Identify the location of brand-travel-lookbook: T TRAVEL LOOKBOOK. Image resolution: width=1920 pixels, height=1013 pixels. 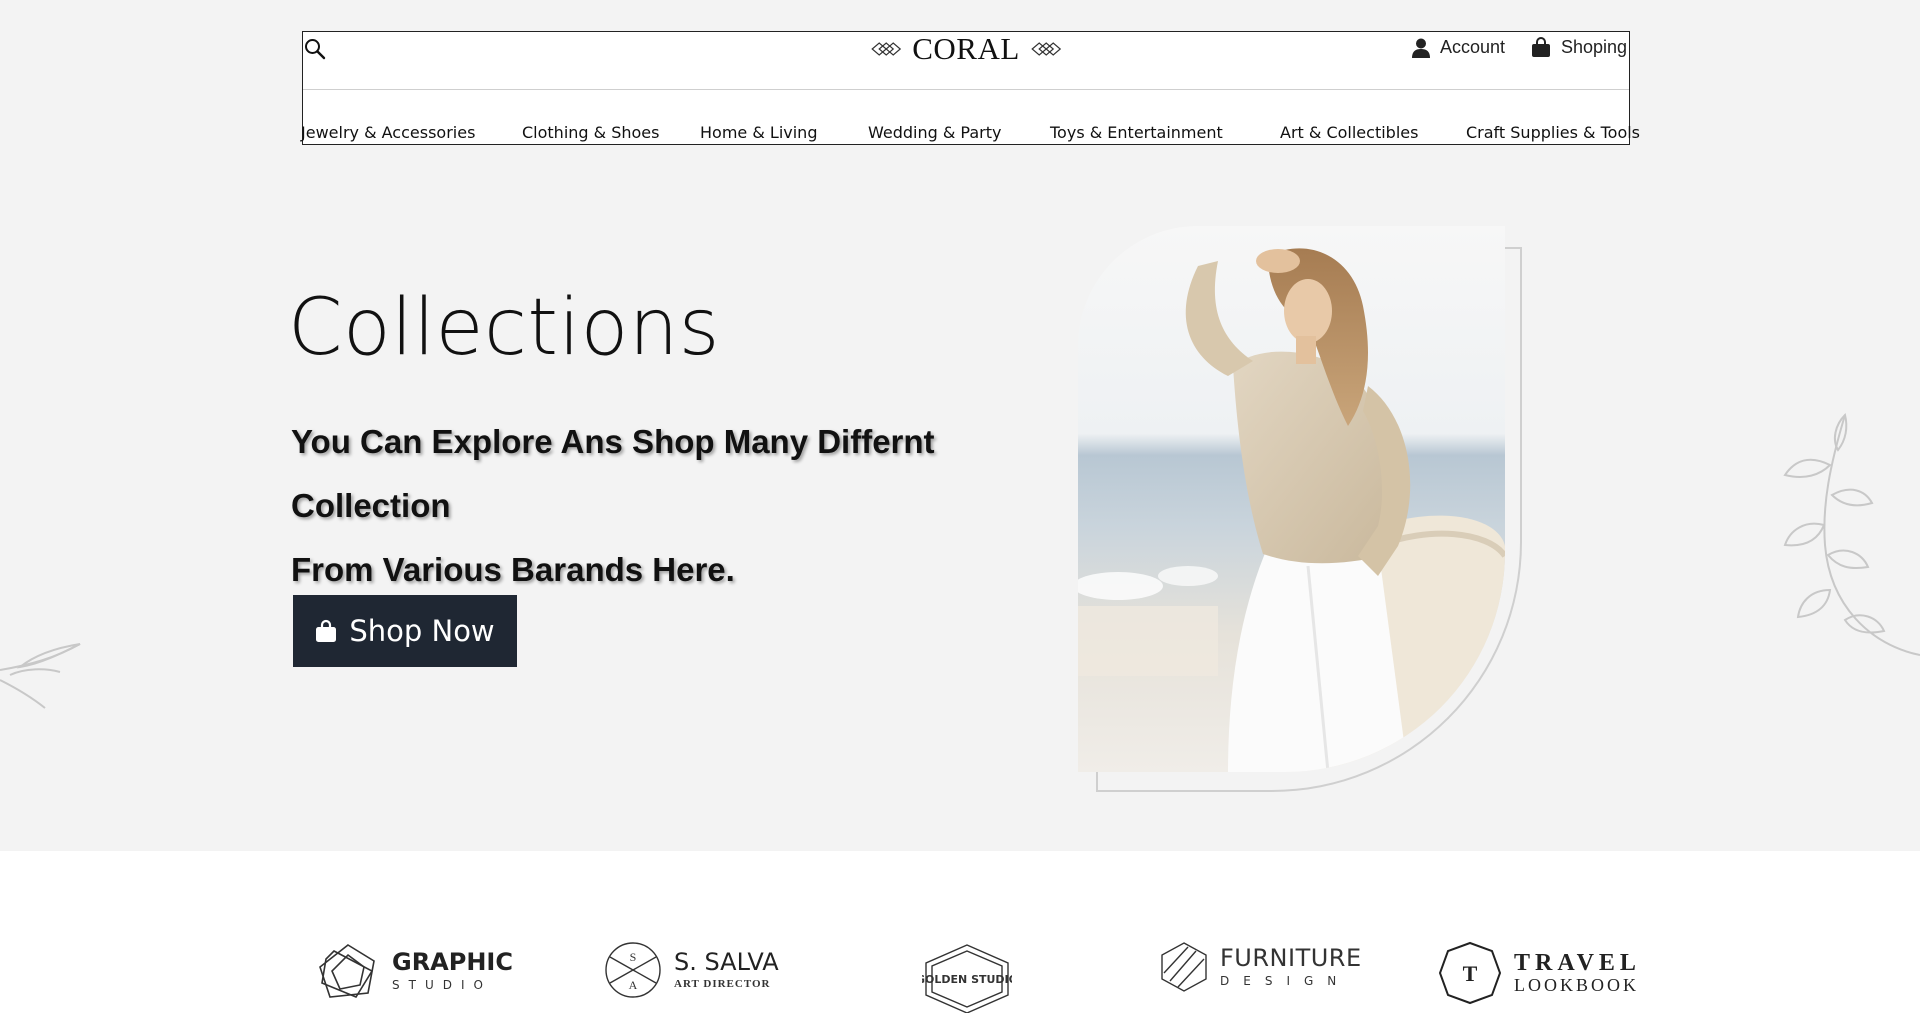
(1539, 973).